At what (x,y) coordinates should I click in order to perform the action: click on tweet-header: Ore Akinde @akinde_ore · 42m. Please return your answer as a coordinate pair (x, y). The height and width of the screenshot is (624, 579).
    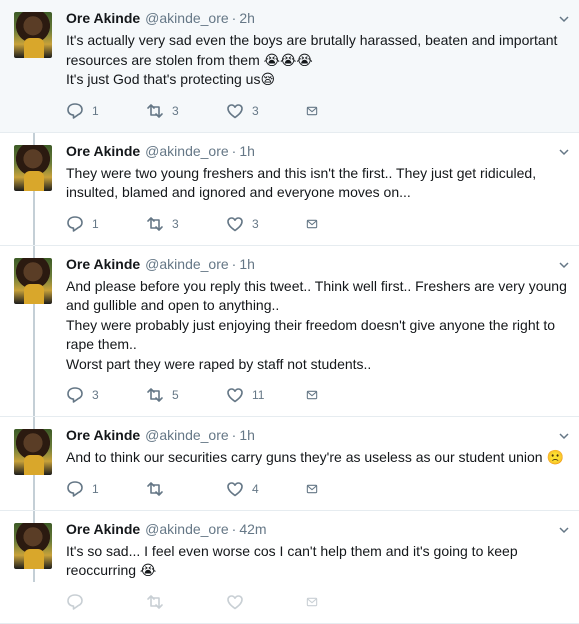
    Looking at the image, I should click on (316, 531).